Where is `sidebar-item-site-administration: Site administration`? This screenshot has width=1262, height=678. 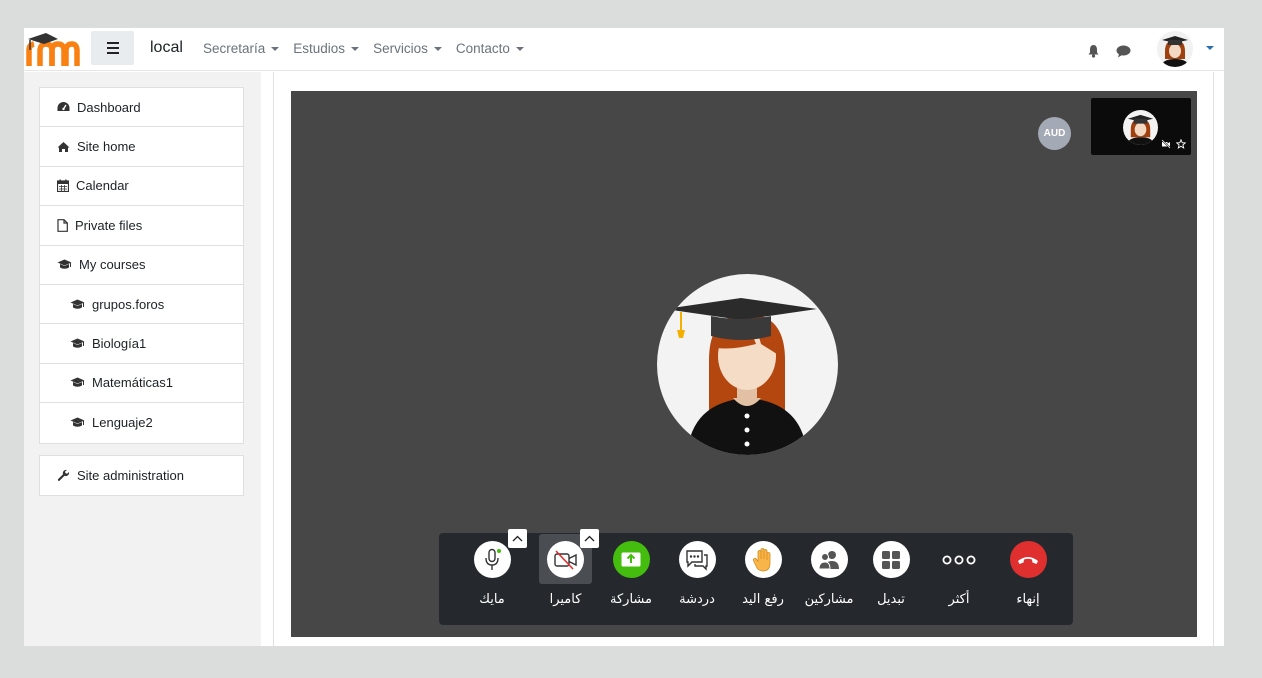 sidebar-item-site-administration: Site administration is located at coordinates (141, 475).